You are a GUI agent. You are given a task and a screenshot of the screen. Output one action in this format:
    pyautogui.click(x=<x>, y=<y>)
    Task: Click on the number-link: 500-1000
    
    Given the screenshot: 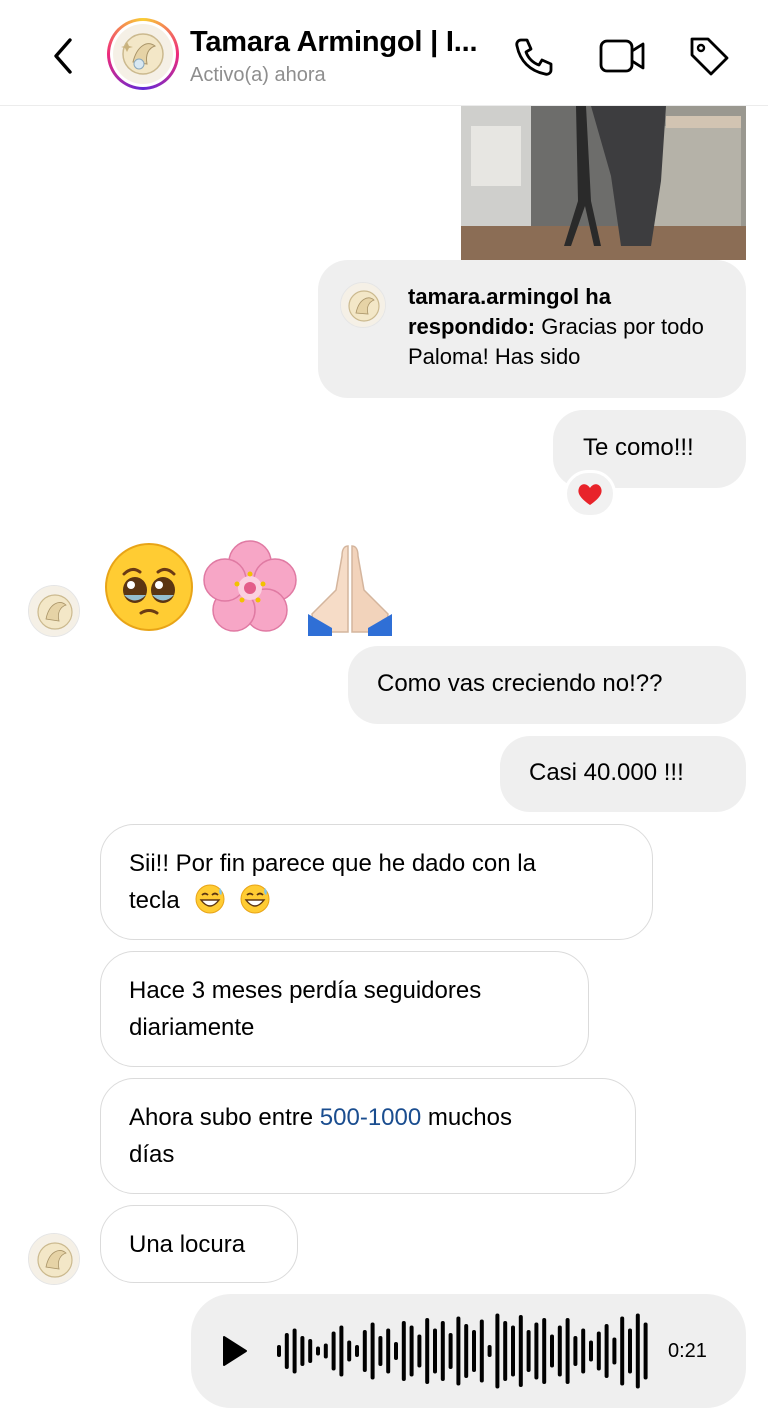 What is the action you would take?
    pyautogui.click(x=370, y=1117)
    